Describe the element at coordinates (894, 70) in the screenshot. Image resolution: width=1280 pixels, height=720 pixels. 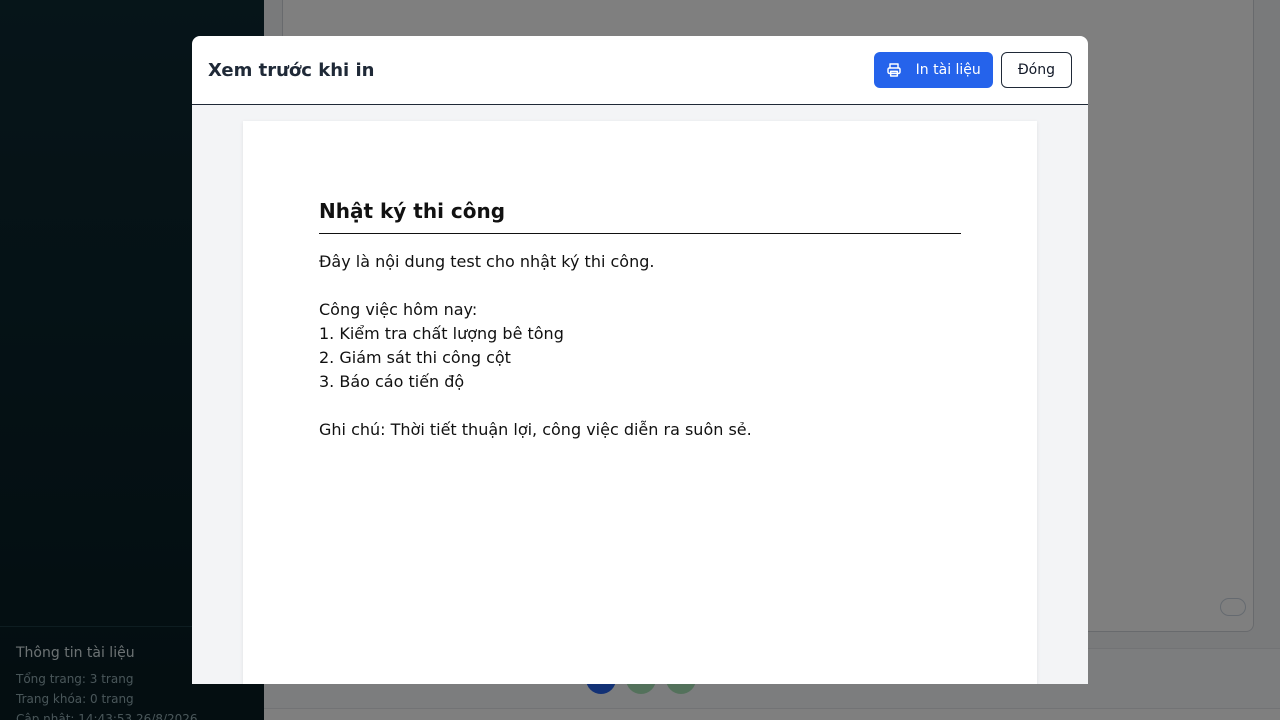
I see `printer-icon` at that location.